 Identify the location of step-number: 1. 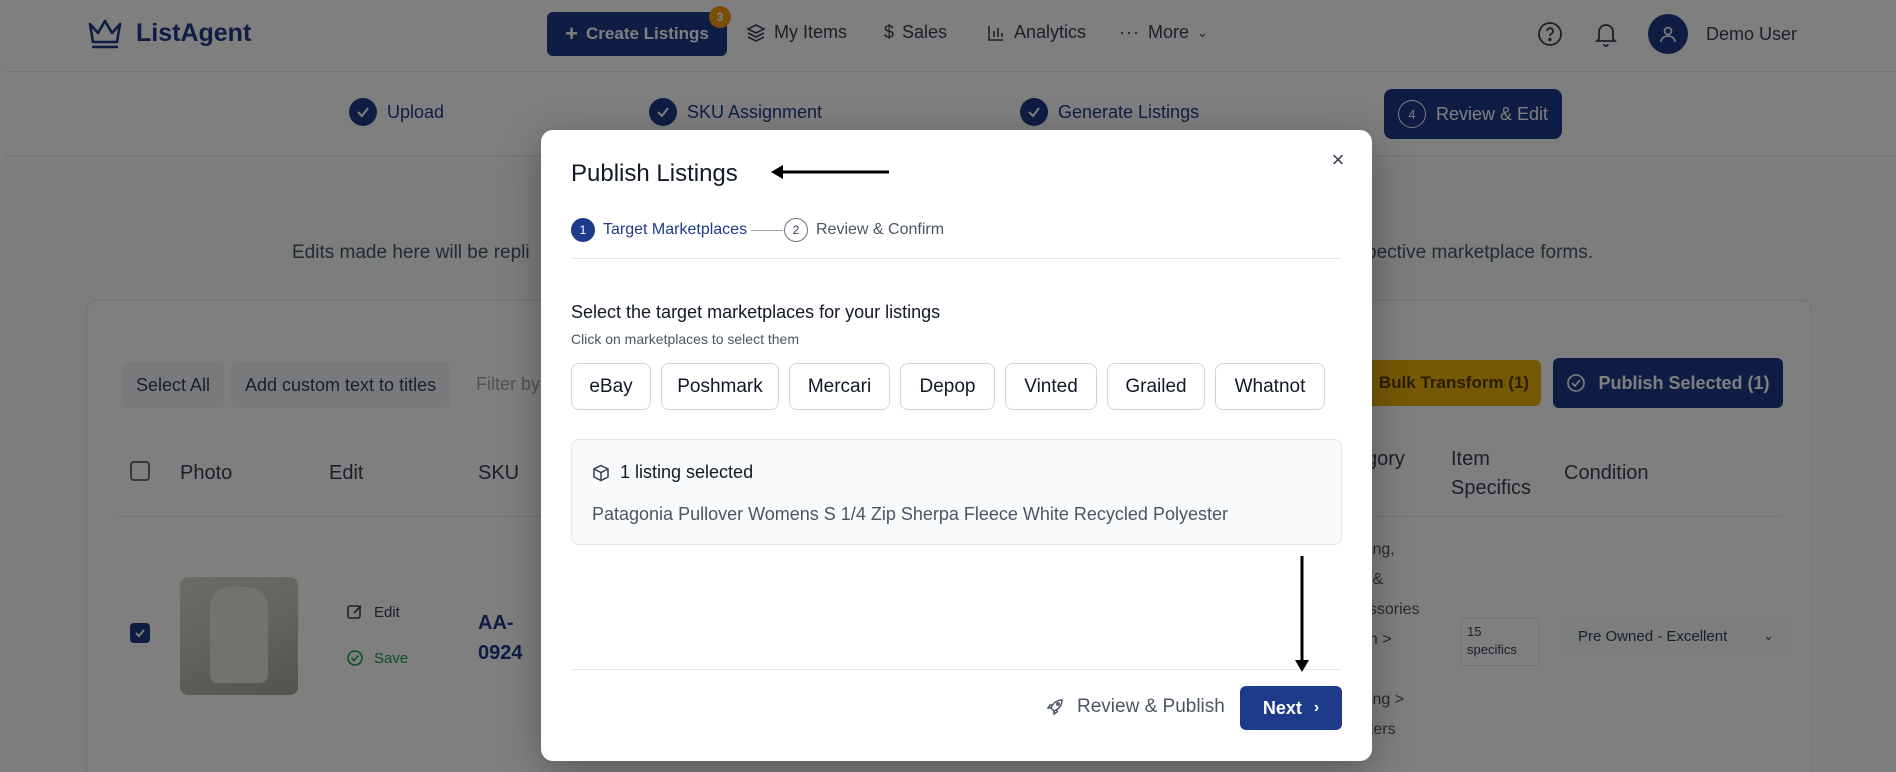
(583, 230).